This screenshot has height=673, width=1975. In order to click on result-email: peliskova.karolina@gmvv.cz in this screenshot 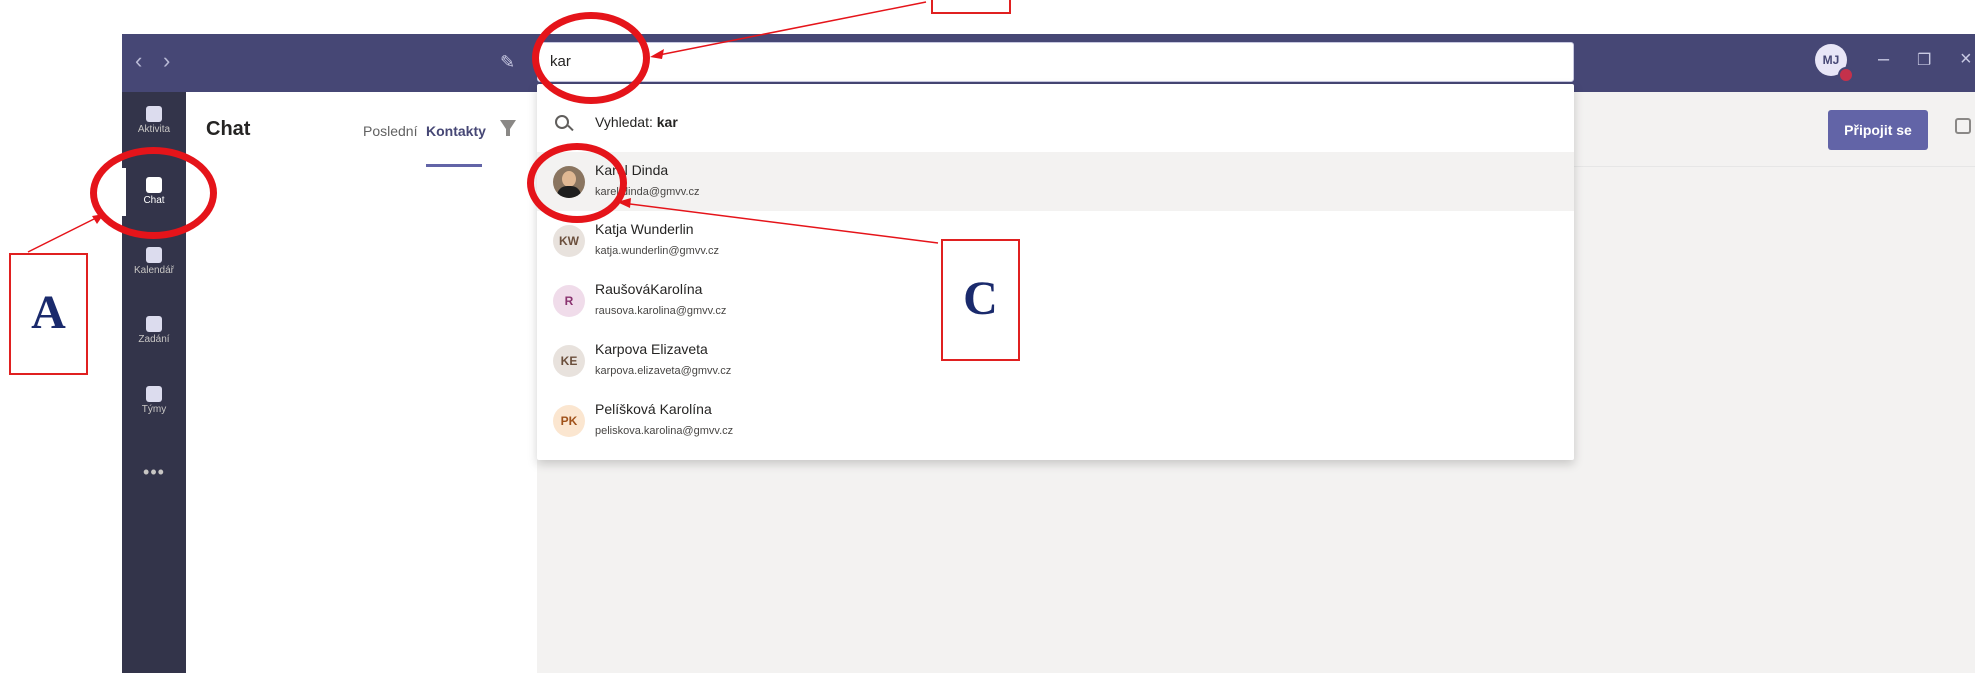, I will do `click(664, 431)`.